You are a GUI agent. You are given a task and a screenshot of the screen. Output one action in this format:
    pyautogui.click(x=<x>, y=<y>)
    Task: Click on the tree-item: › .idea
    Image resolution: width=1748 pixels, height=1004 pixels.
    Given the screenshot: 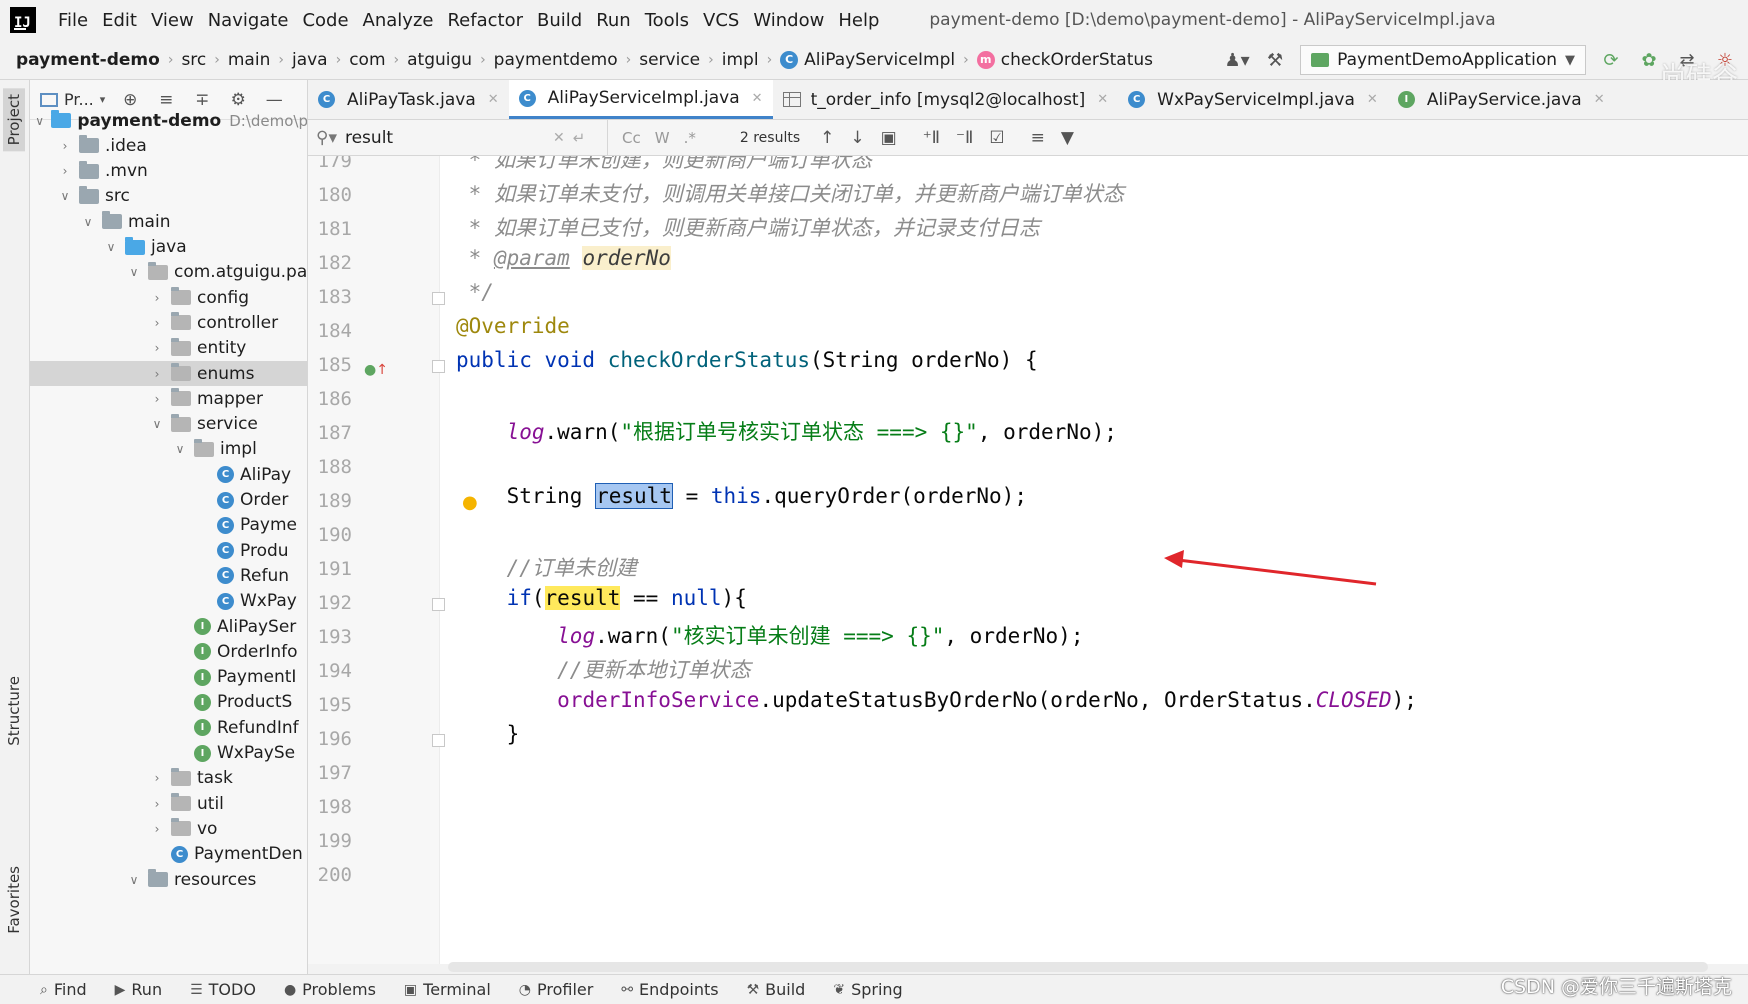 What is the action you would take?
    pyautogui.click(x=168, y=145)
    